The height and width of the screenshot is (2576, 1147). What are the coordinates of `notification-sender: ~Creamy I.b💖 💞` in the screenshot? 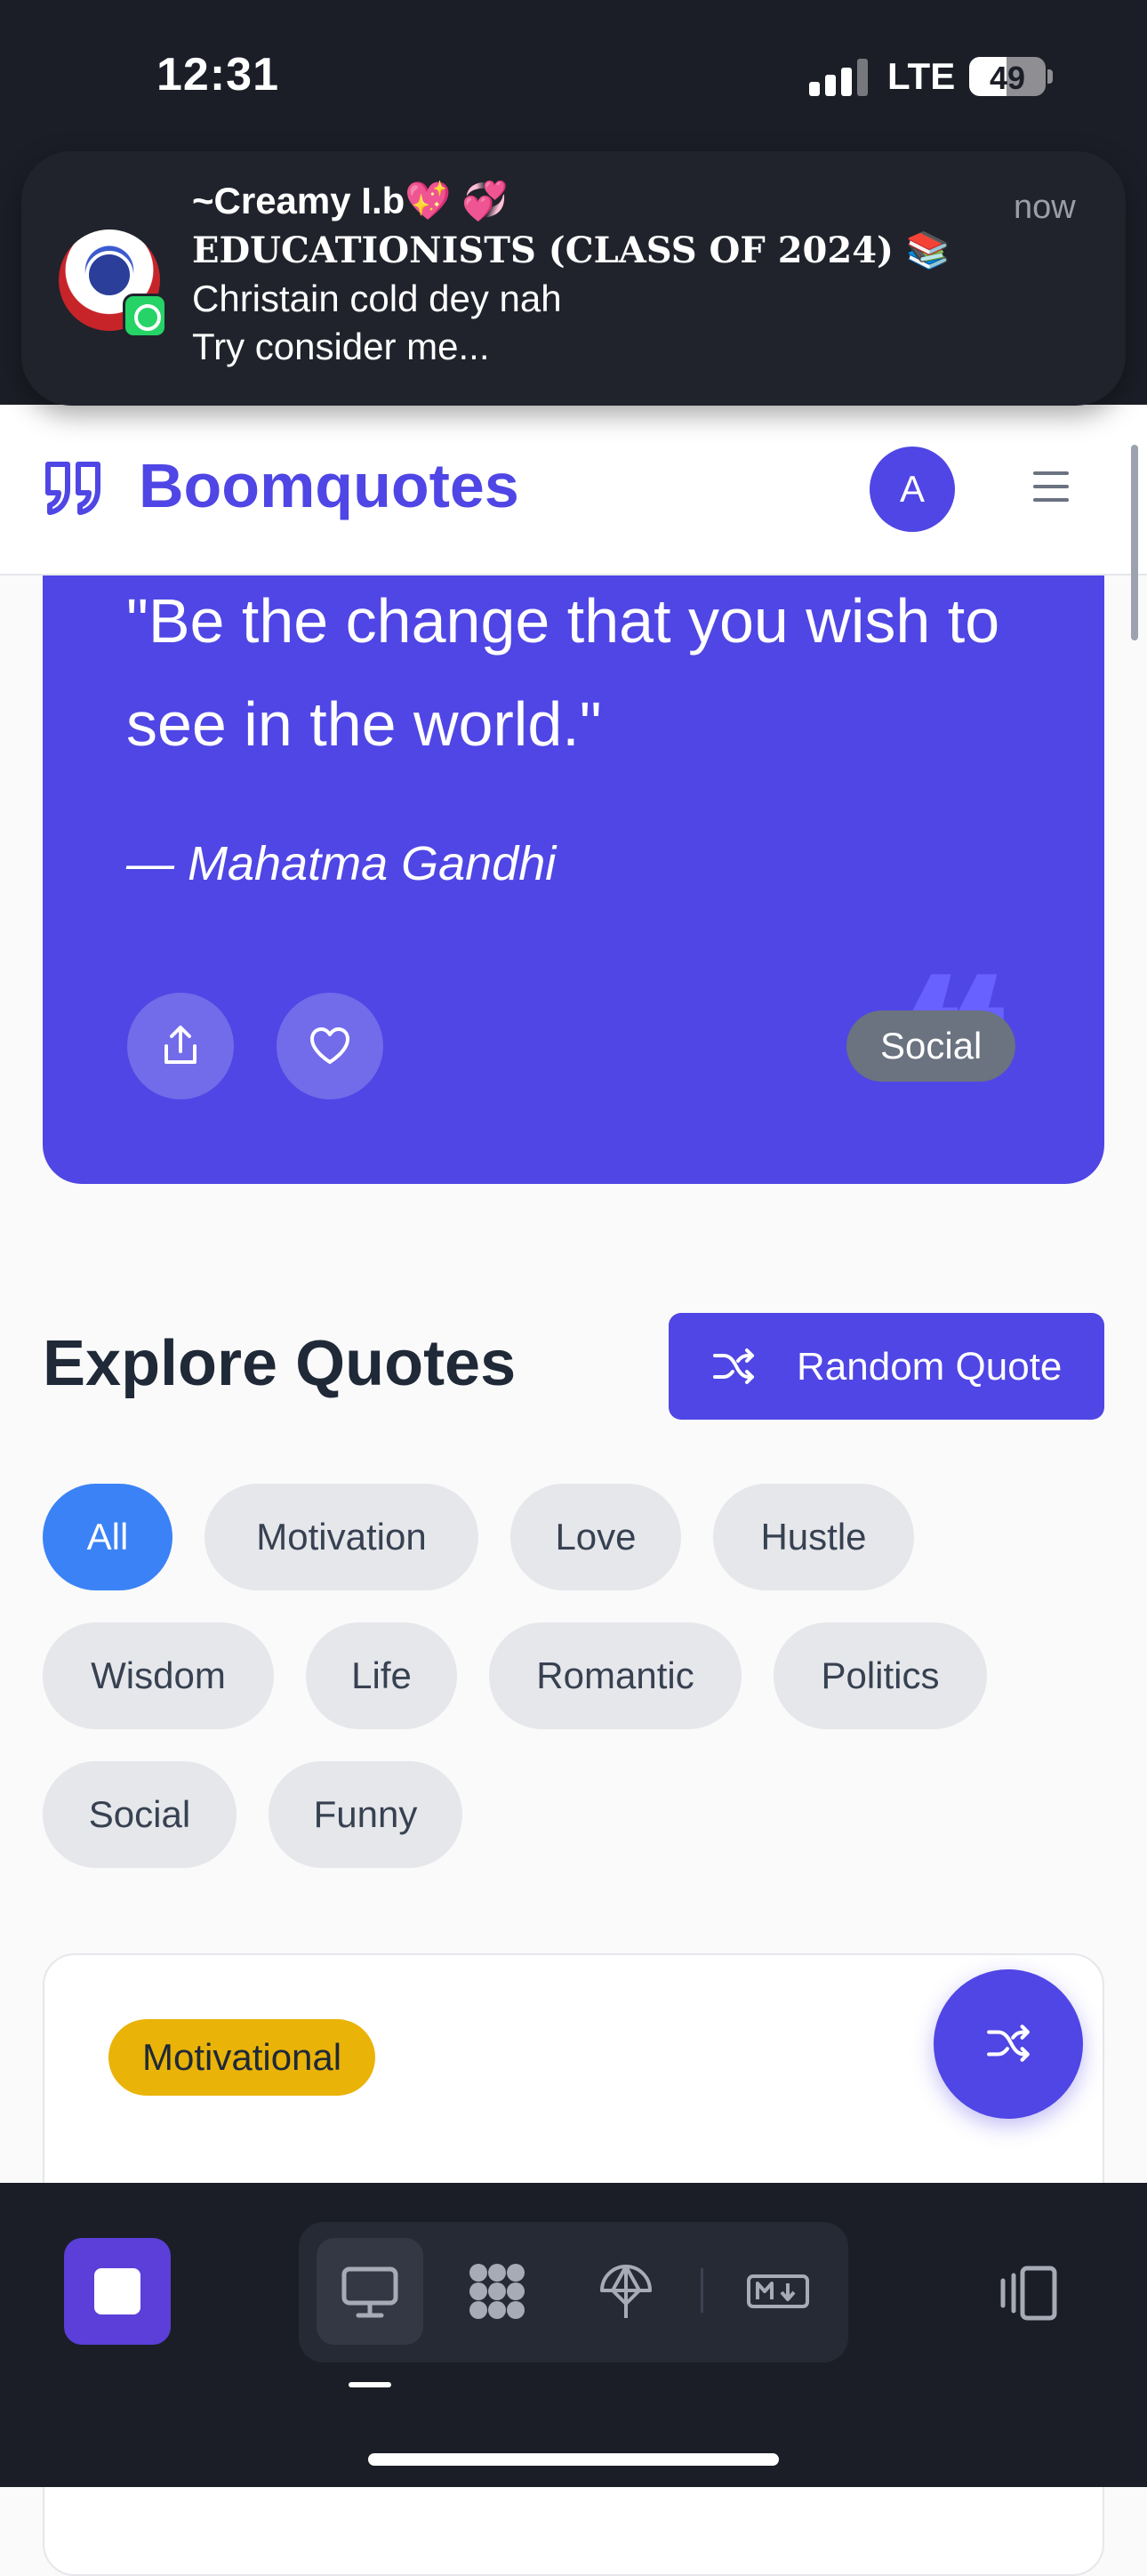 It's located at (350, 200).